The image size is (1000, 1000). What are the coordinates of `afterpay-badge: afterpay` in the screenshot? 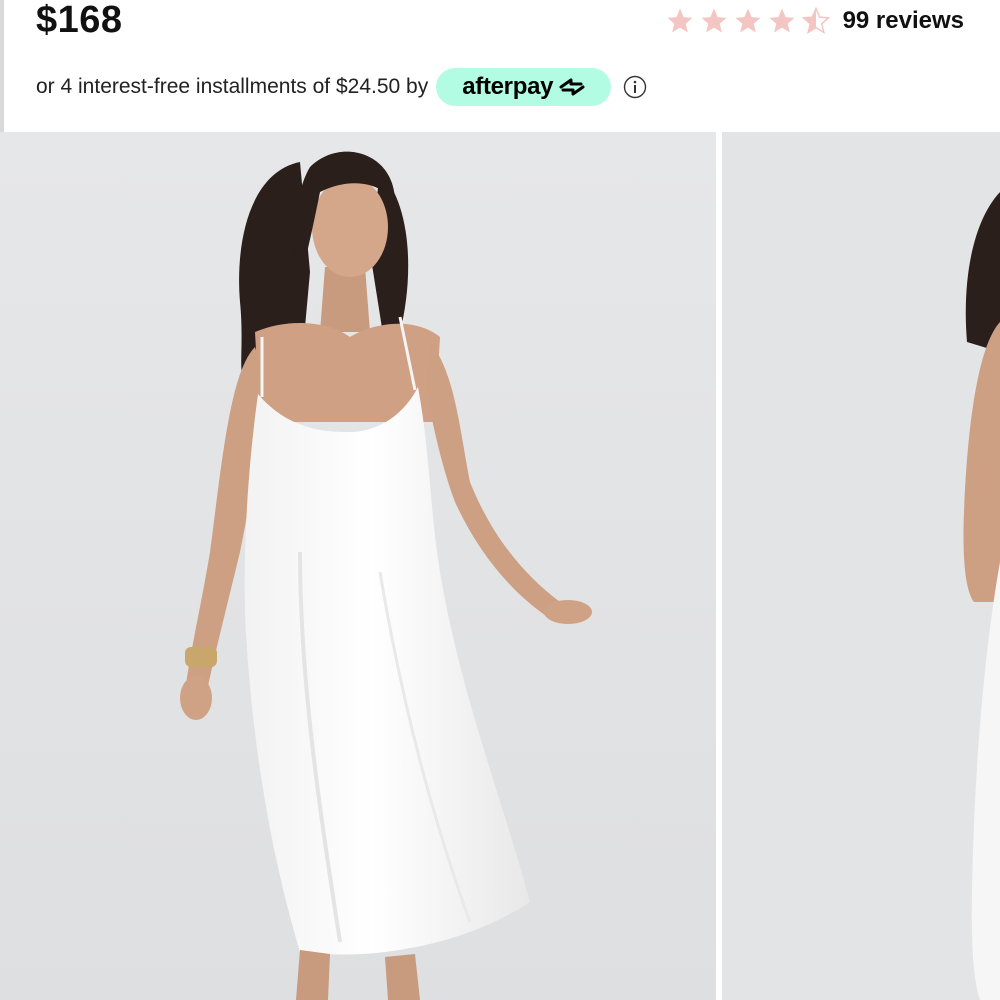 It's located at (524, 87).